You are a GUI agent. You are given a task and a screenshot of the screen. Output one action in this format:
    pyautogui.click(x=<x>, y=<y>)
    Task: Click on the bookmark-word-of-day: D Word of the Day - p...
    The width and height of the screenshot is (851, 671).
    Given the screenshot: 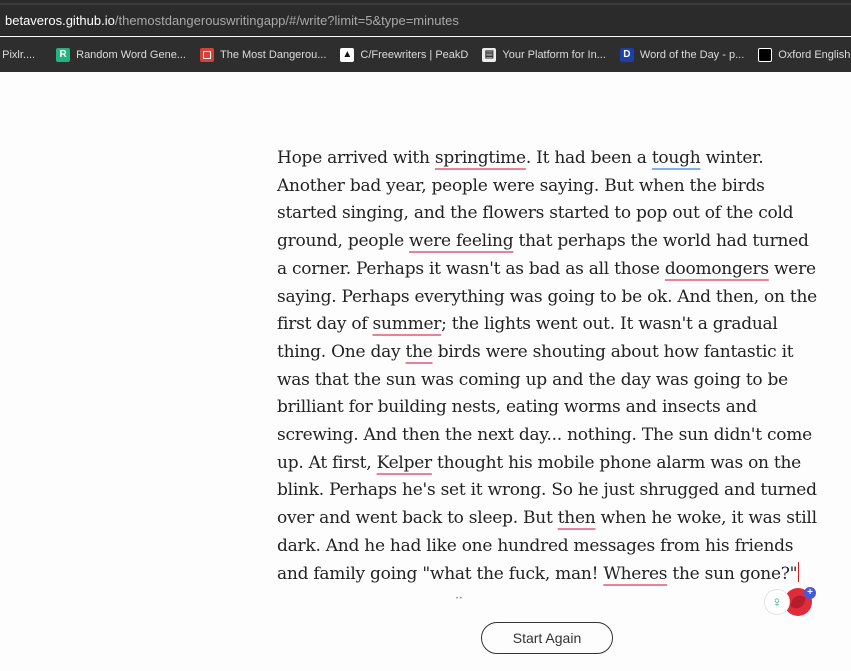 What is the action you would take?
    pyautogui.click(x=682, y=54)
    